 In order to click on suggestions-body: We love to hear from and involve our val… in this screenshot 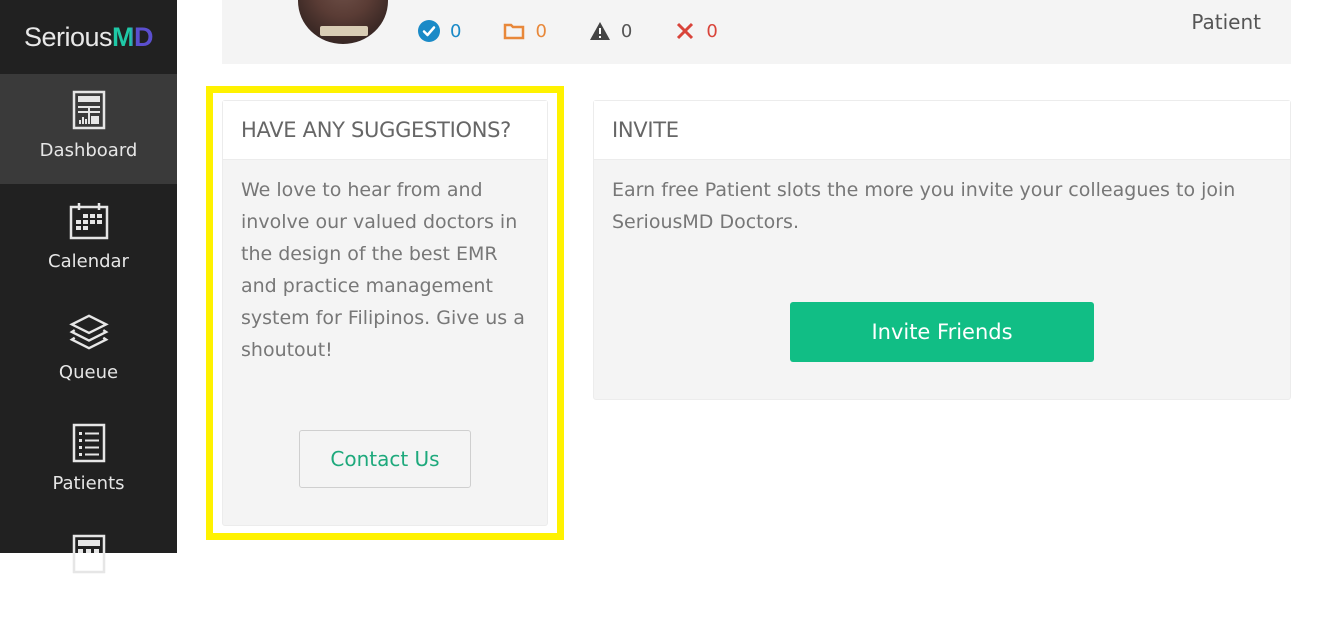, I will do `click(385, 270)`.